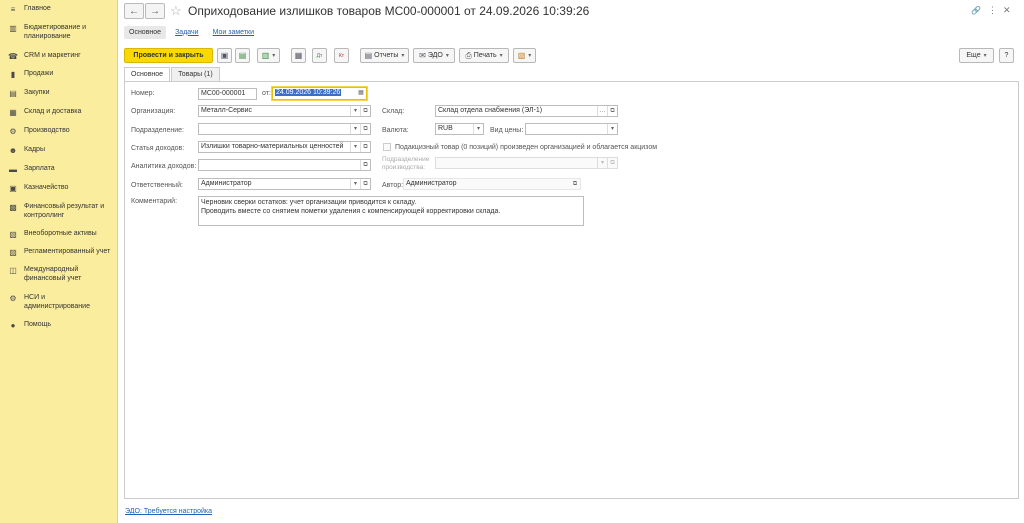 The height and width of the screenshot is (523, 1024). I want to click on attachment-icon: ▧, so click(521, 55).